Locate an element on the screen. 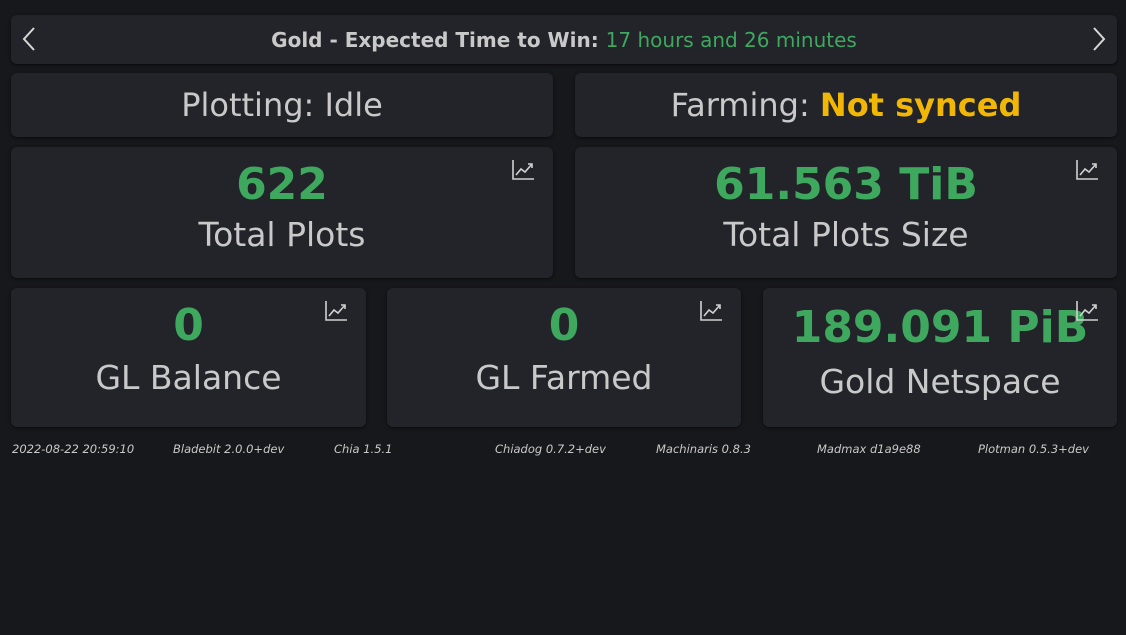 This screenshot has height=635, width=1126. carousel-next-button is located at coordinates (1099, 39).